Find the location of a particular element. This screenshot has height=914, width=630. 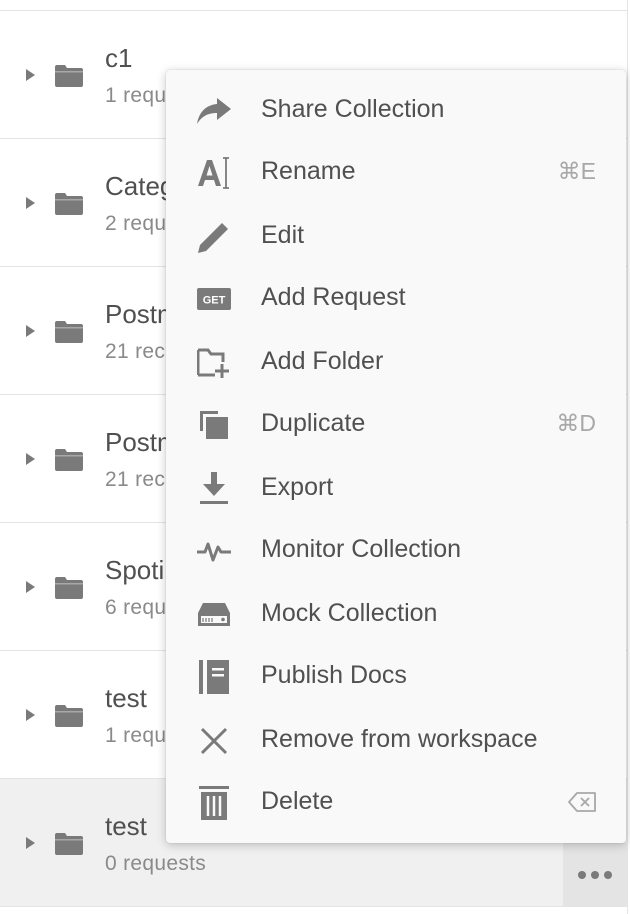

pencil-icon is located at coordinates (214, 237).